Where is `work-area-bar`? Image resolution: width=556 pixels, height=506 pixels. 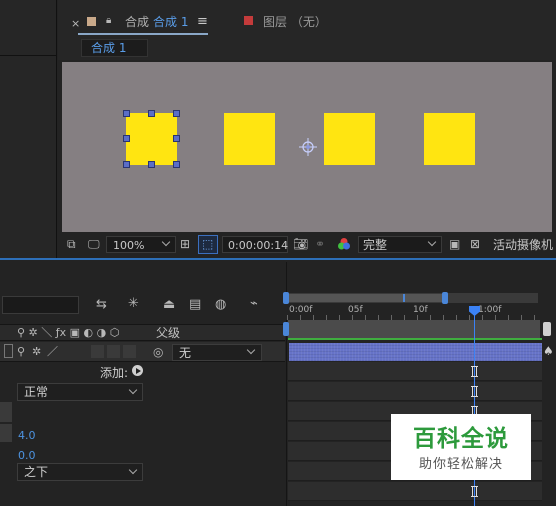
work-area-bar is located at coordinates (414, 329).